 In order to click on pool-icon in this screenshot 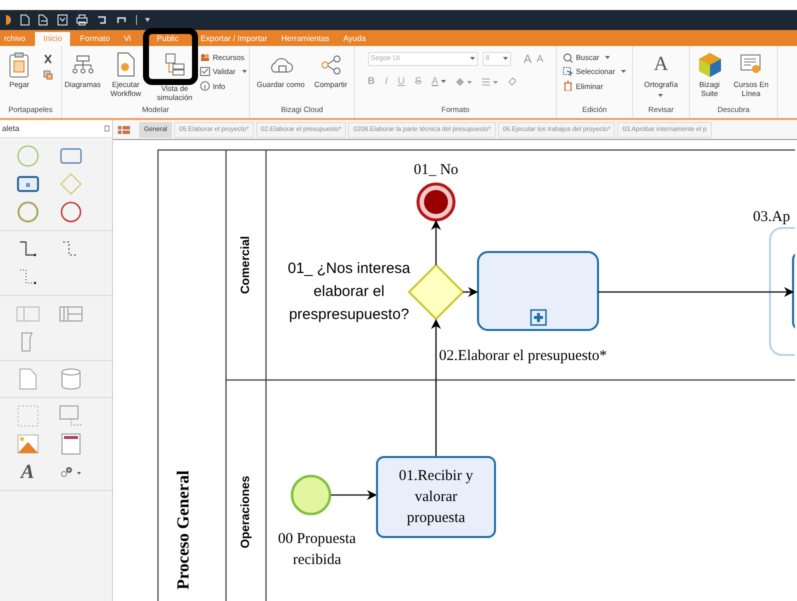, I will do `click(70, 314)`.